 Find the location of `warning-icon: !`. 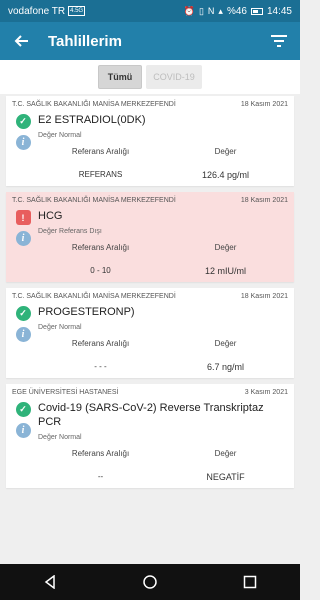

warning-icon: ! is located at coordinates (23, 217).